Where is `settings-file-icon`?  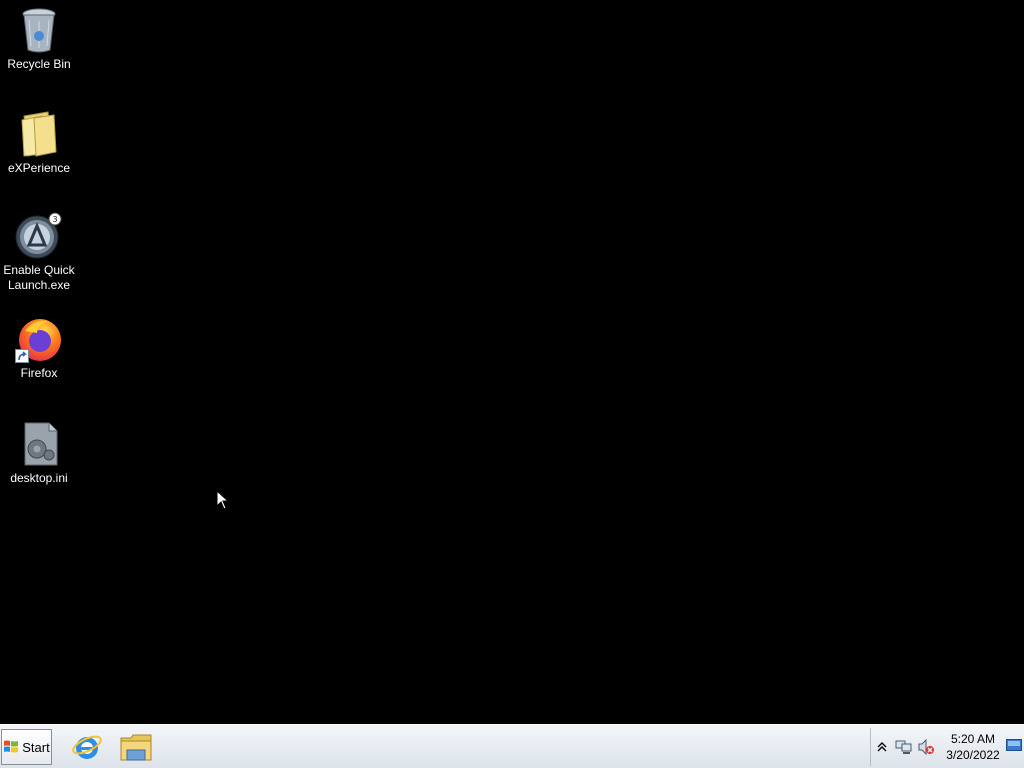 settings-file-icon is located at coordinates (39, 444).